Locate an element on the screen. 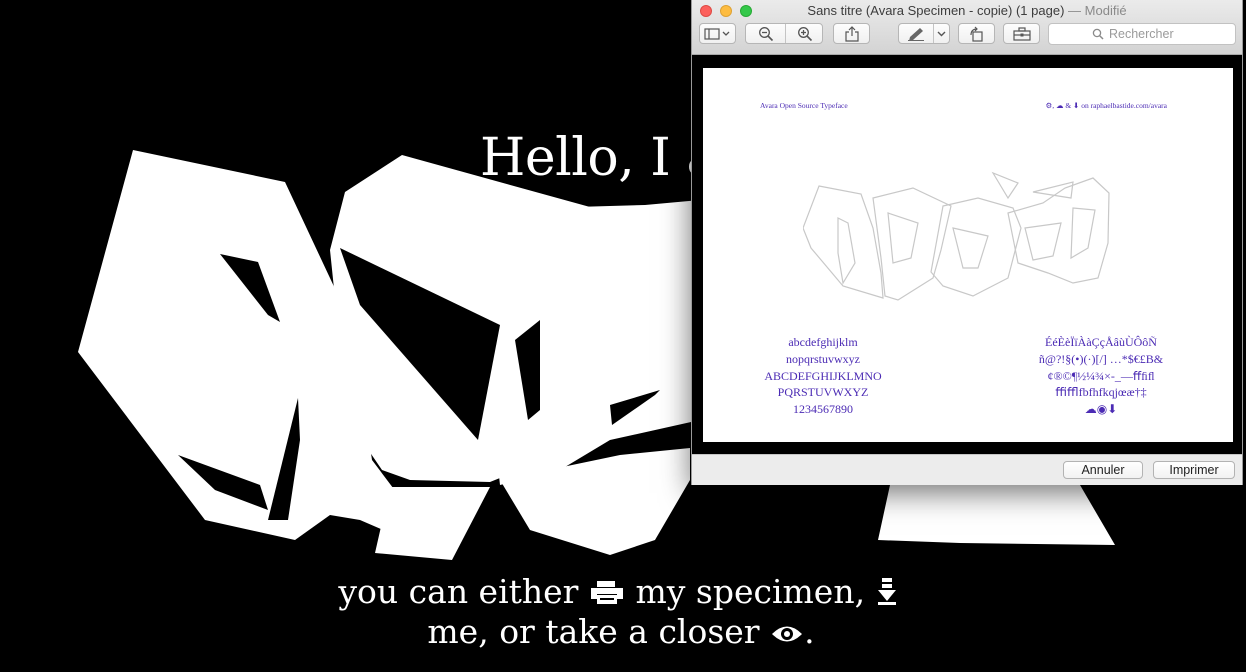 The image size is (1246, 672). charset-line: ¢®©¶½¼¾×-_—ﬀﬁﬂ is located at coordinates (1101, 375).